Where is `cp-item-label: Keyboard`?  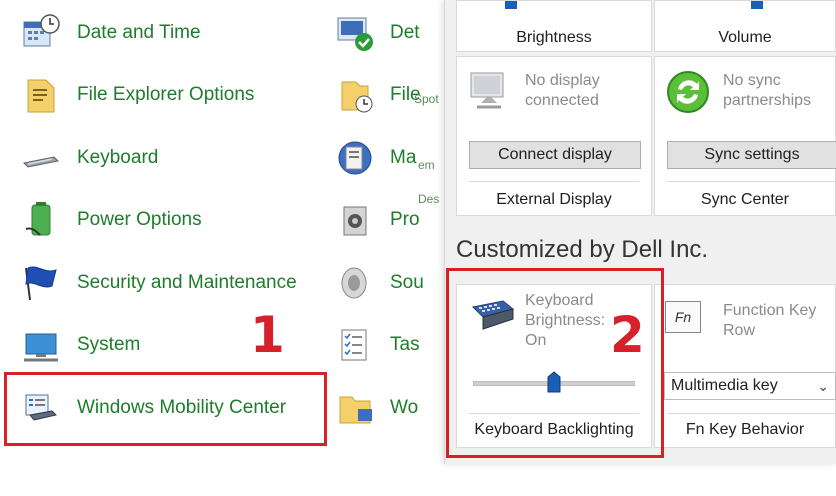 cp-item-label: Keyboard is located at coordinates (118, 157).